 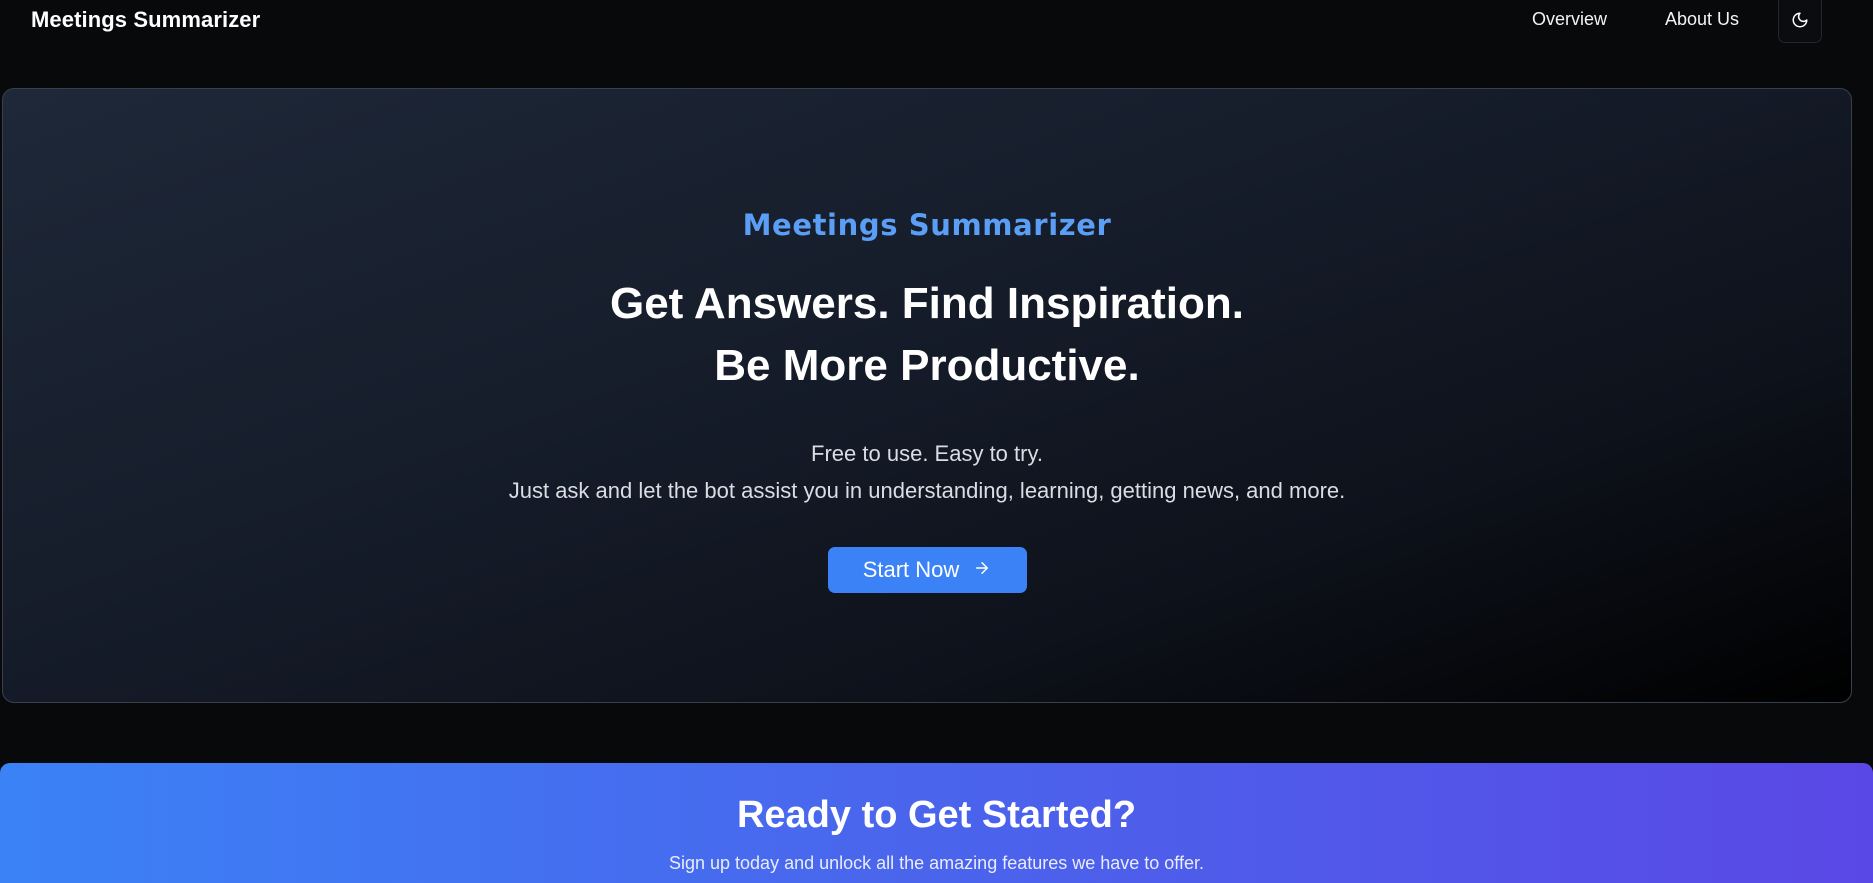 I want to click on get-started-title: Ready to Get Started?, so click(x=936, y=815).